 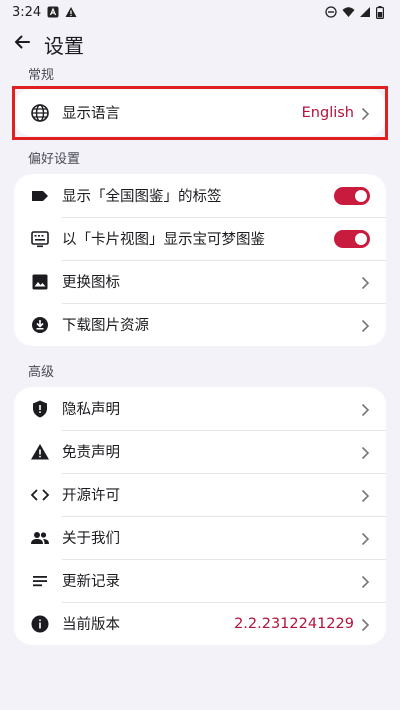 I want to click on top-app-bar: 设置, so click(x=200, y=44).